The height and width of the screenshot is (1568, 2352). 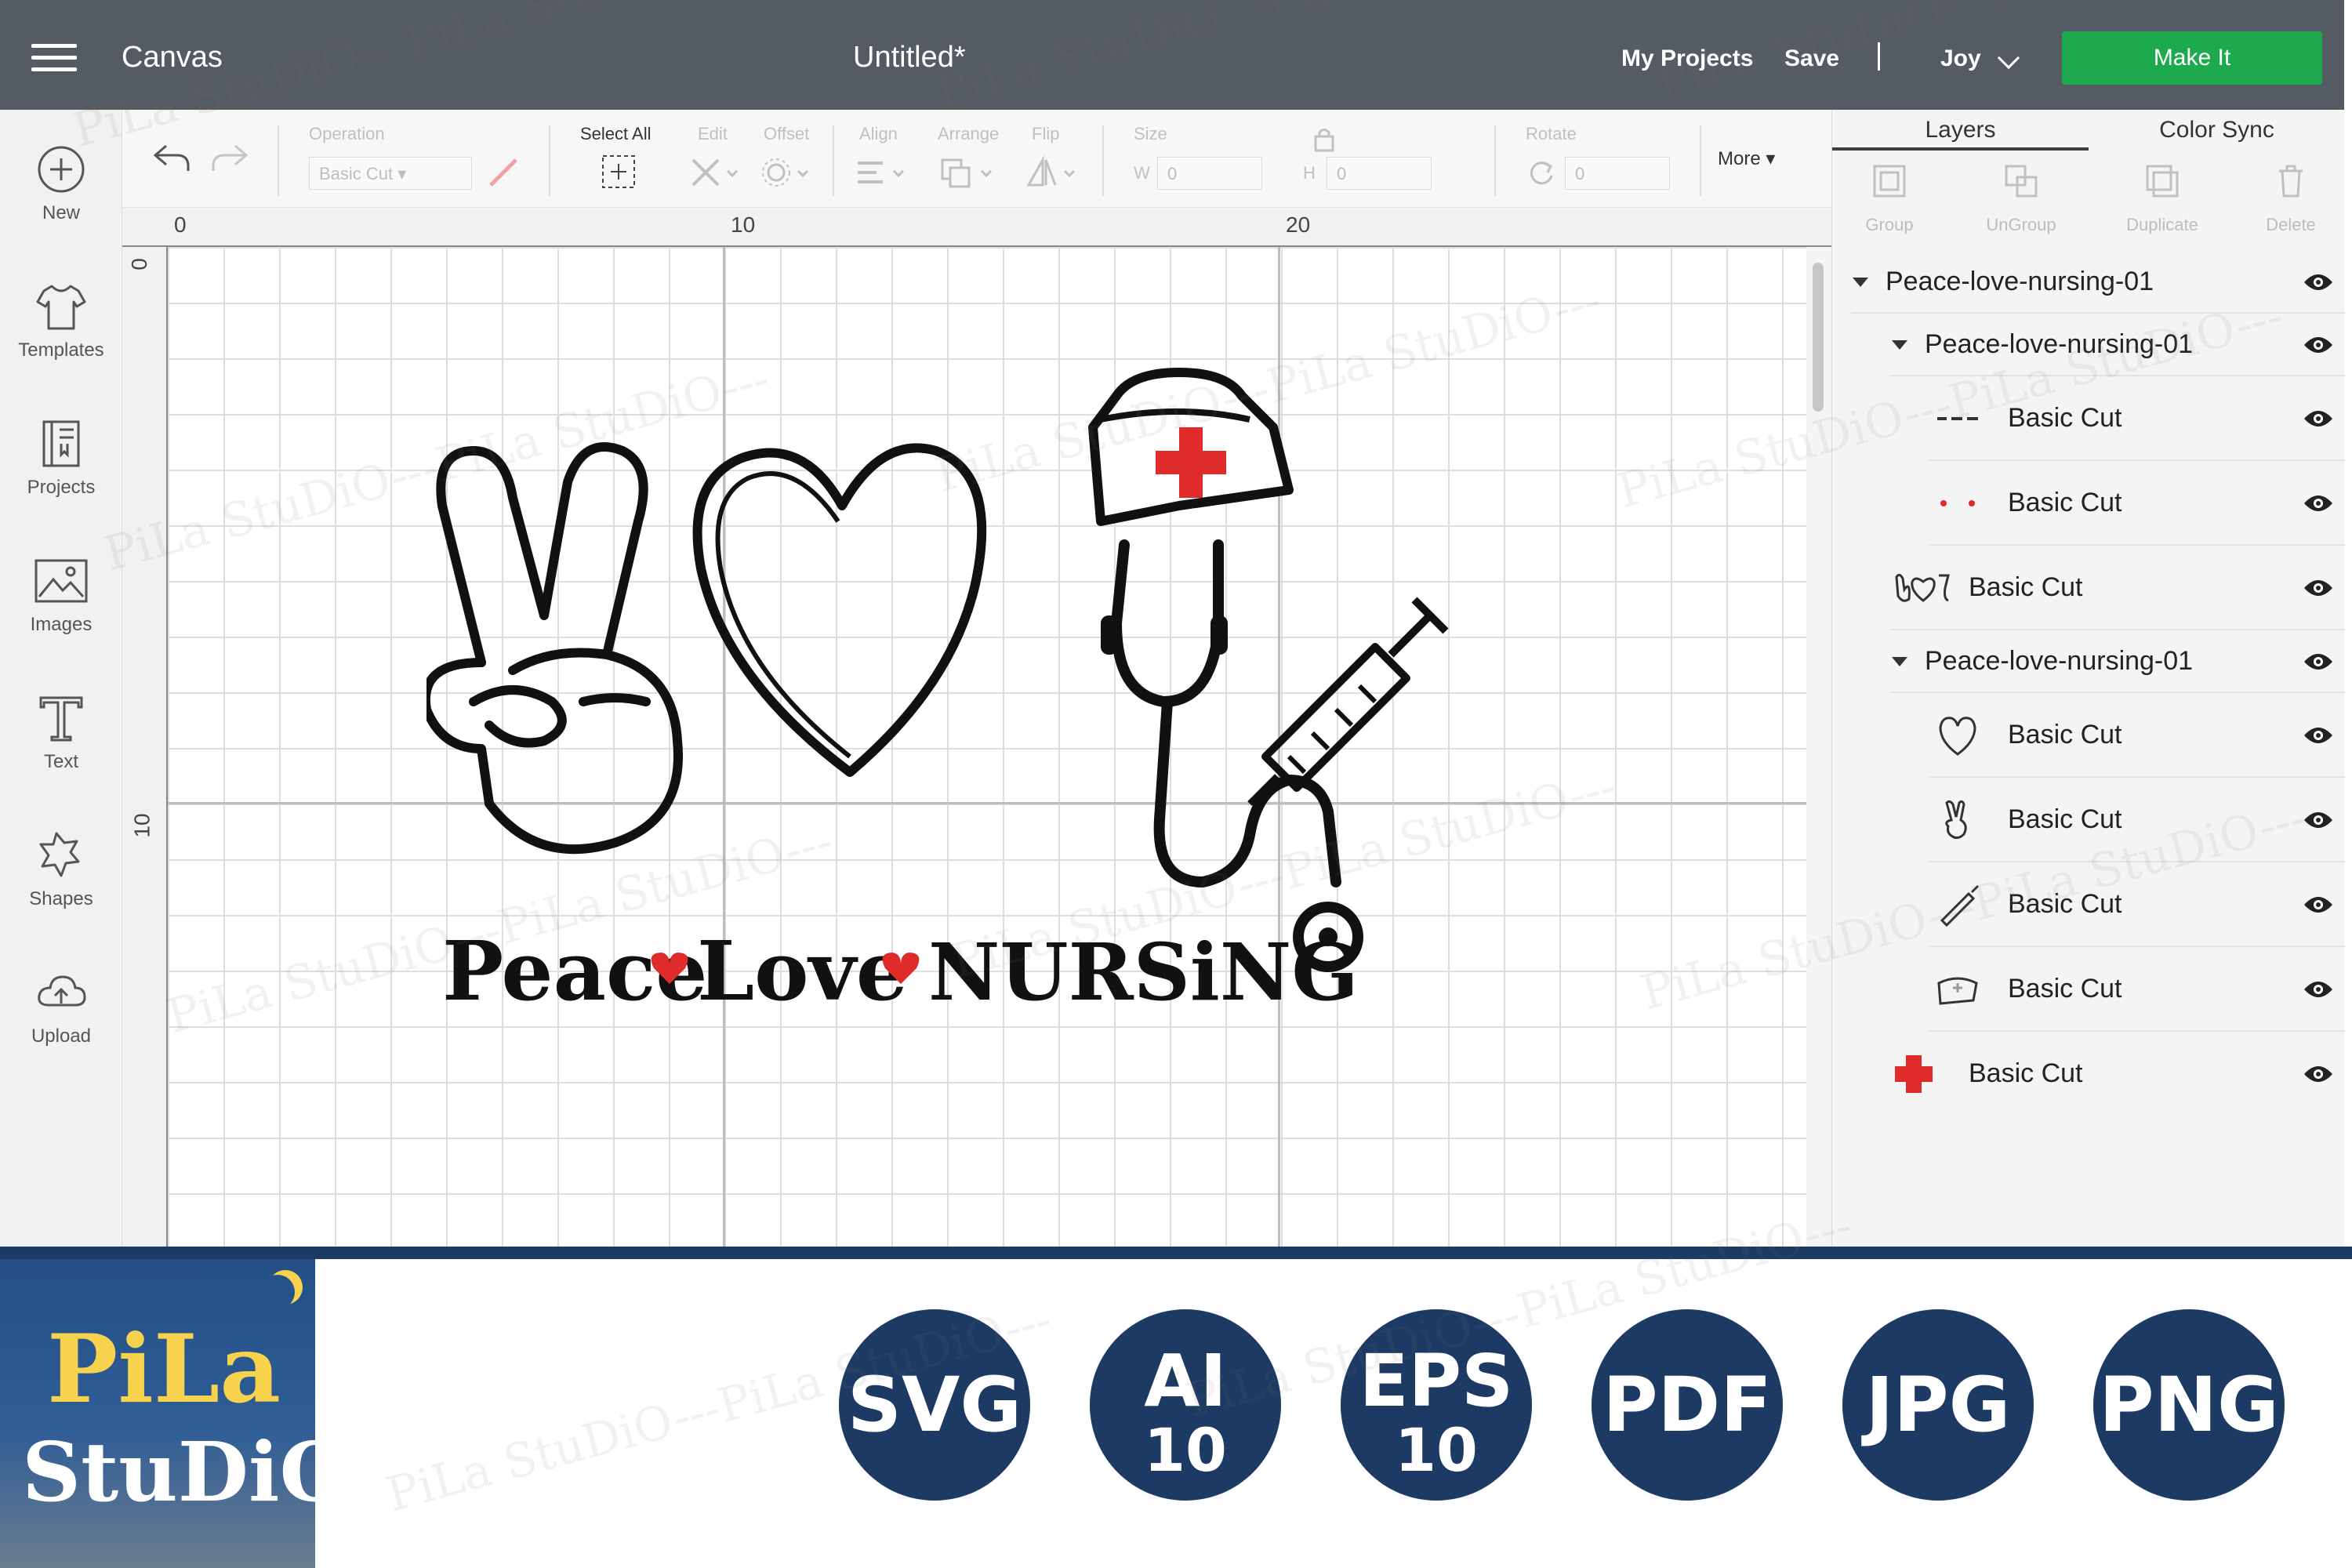 What do you see at coordinates (61, 487) in the screenshot?
I see `sidebar-label: Projects` at bounding box center [61, 487].